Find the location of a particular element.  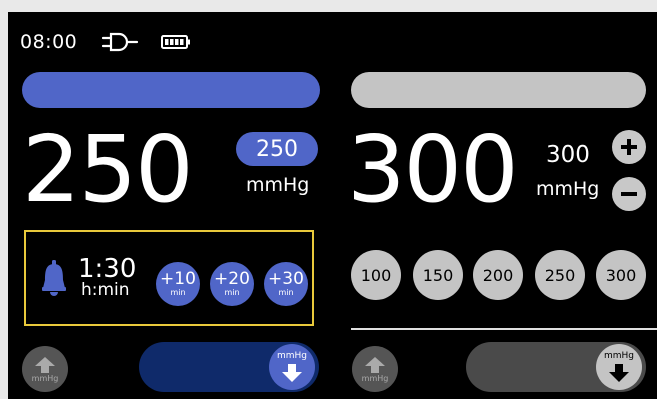

right-deflate-knob: mmHg is located at coordinates (619, 367).